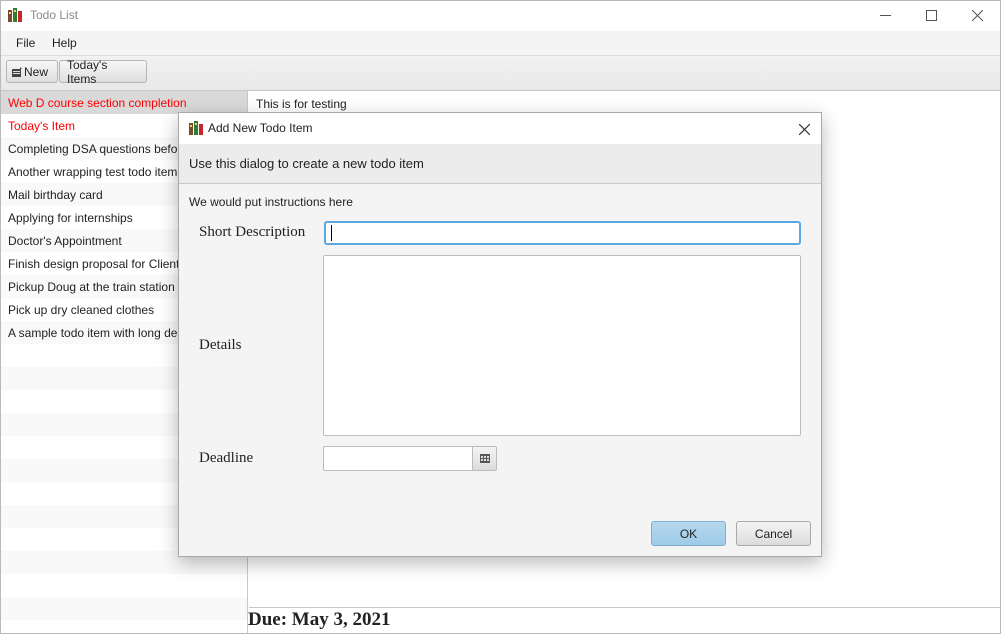 The image size is (1001, 634). Describe the element at coordinates (54, 15) in the screenshot. I see `window-title: Todo List` at that location.